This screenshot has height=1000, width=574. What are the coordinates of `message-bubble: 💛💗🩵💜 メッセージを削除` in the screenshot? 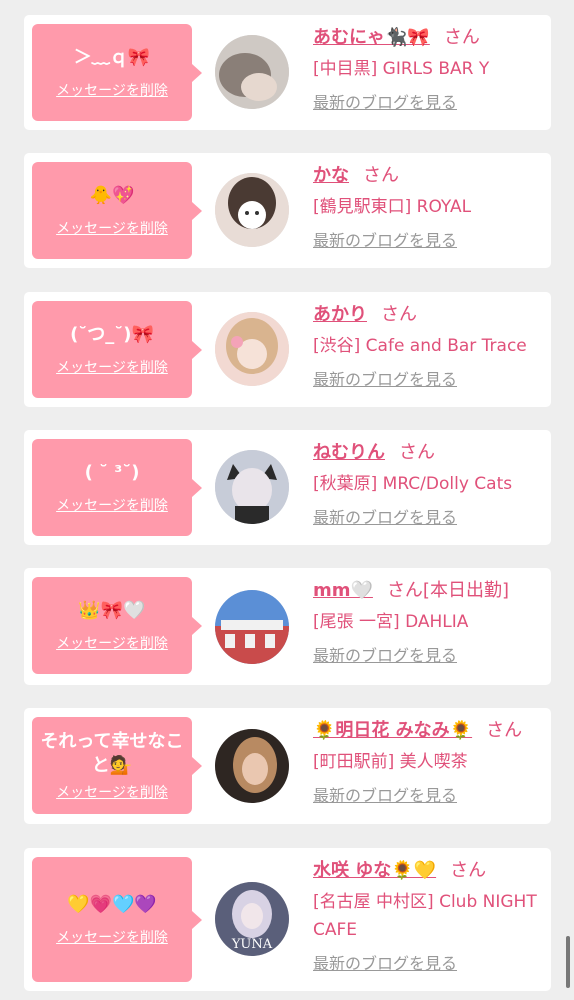 It's located at (117, 919).